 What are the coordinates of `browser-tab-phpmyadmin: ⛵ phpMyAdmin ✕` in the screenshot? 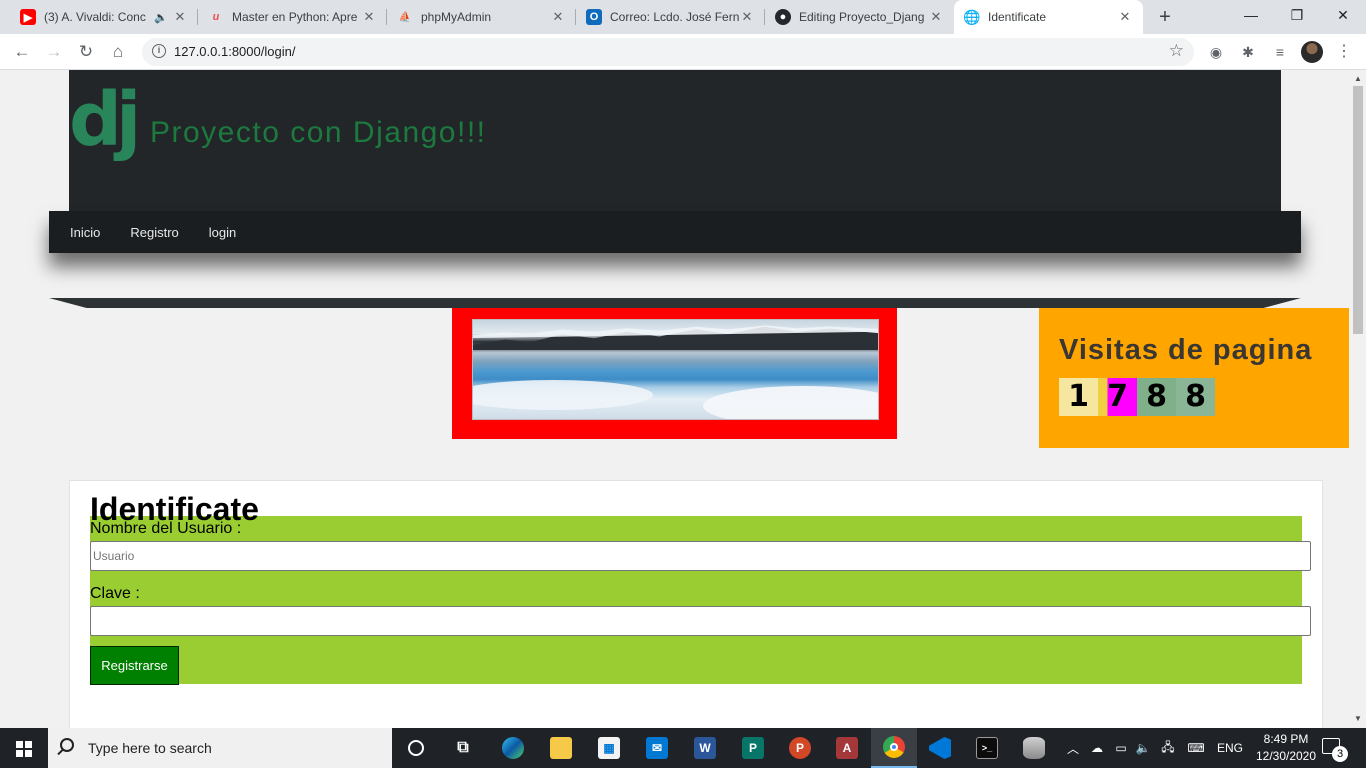 It's located at (481, 17).